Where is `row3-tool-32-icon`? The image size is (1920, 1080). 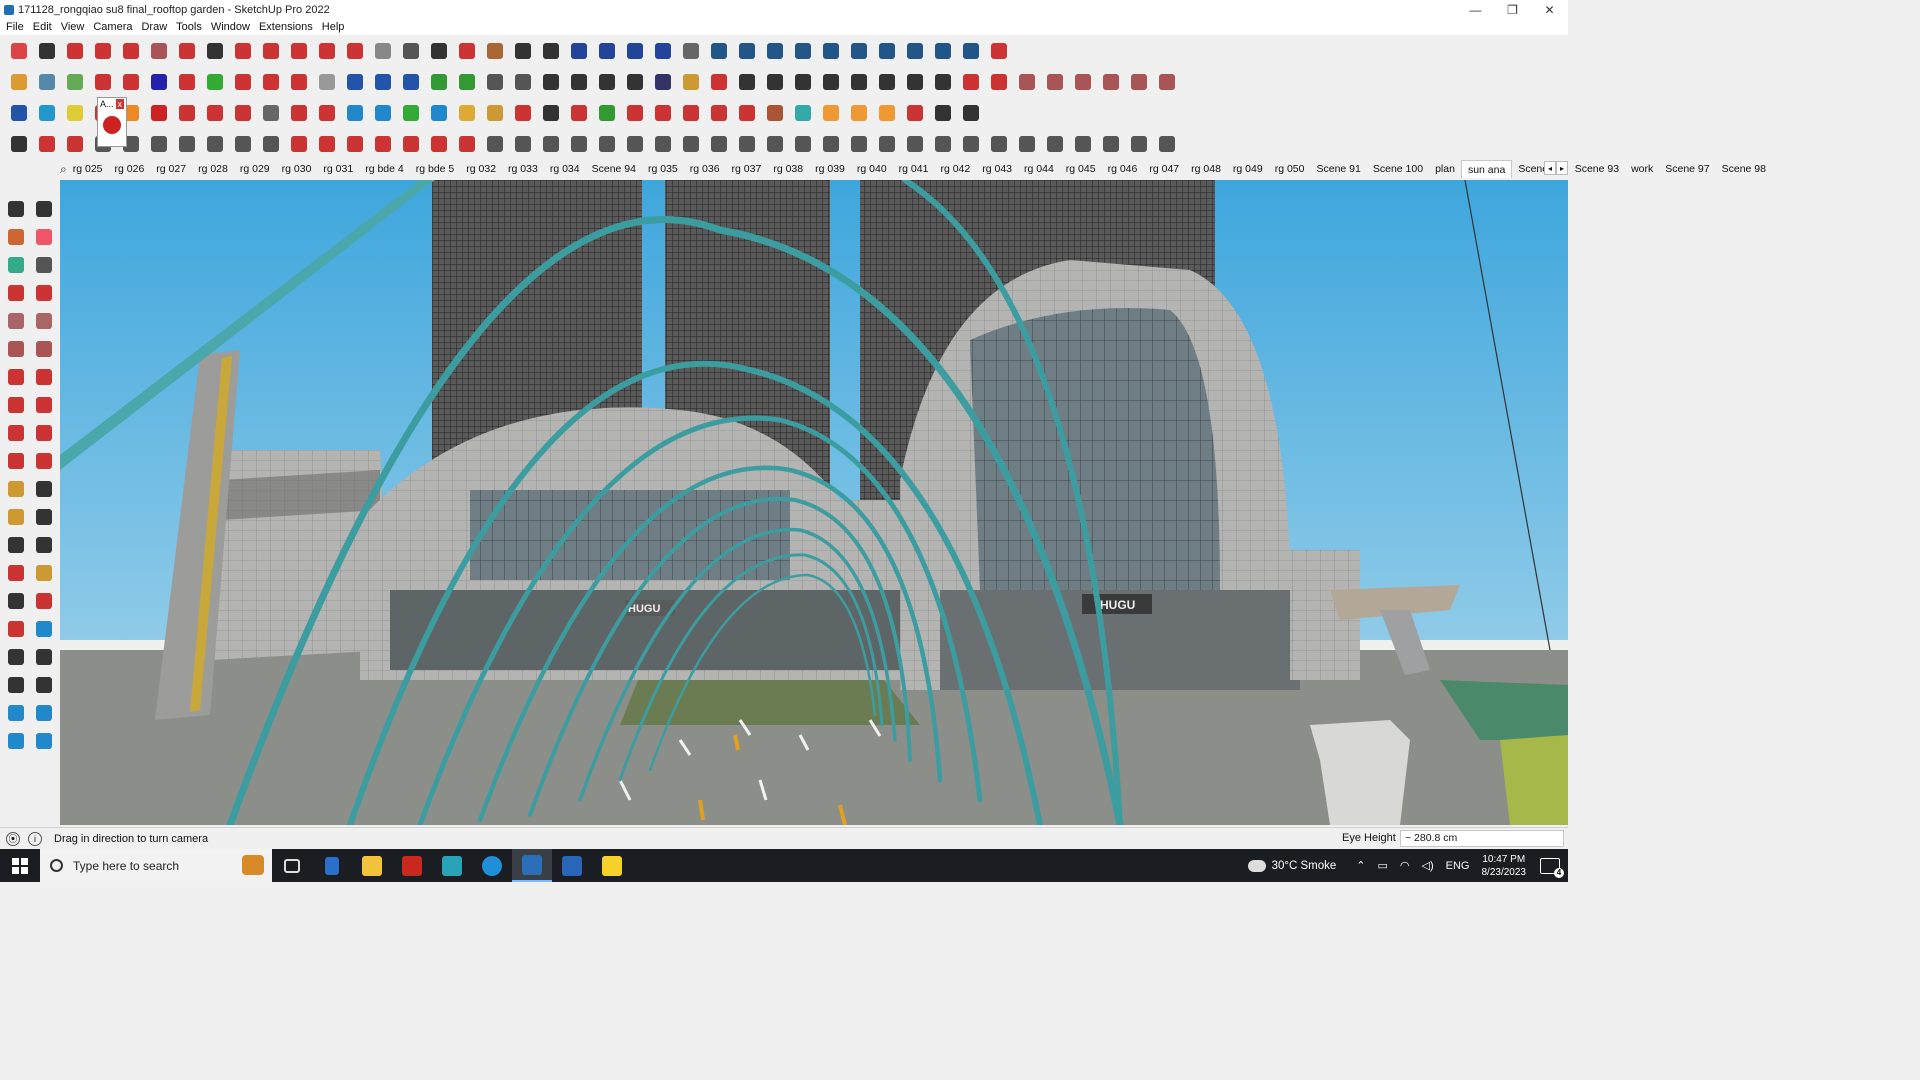 row3-tool-32-icon is located at coordinates (915, 113).